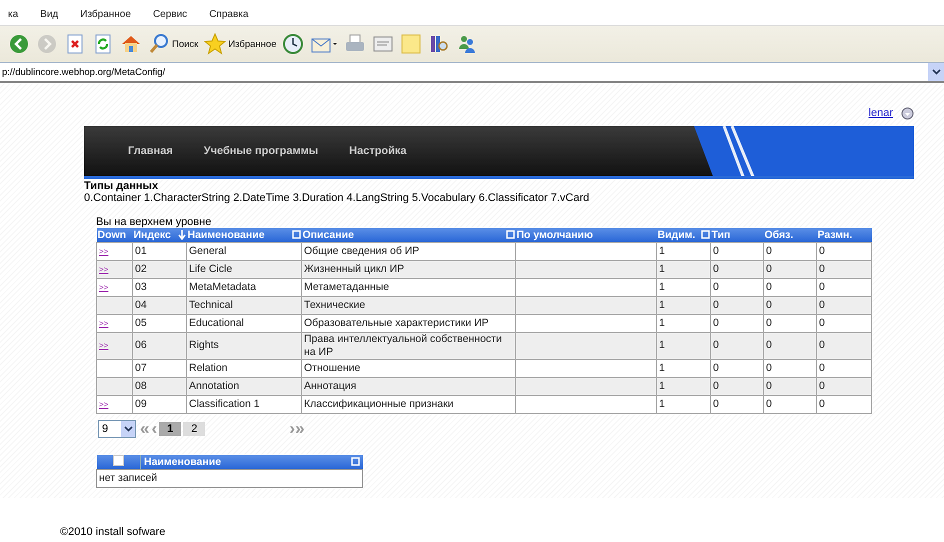  I want to click on logout-icon, so click(907, 113).